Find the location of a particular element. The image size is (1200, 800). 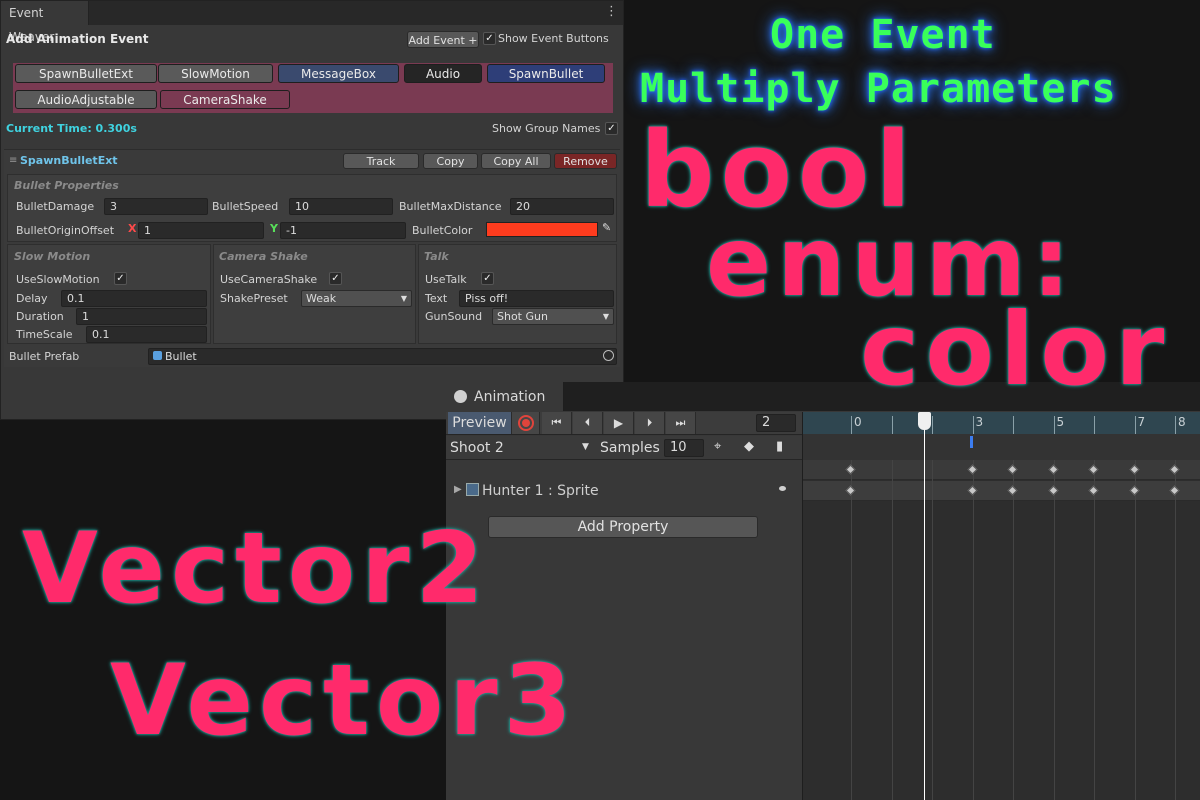

bullet-prefab-field: Bullet is located at coordinates (382, 356).